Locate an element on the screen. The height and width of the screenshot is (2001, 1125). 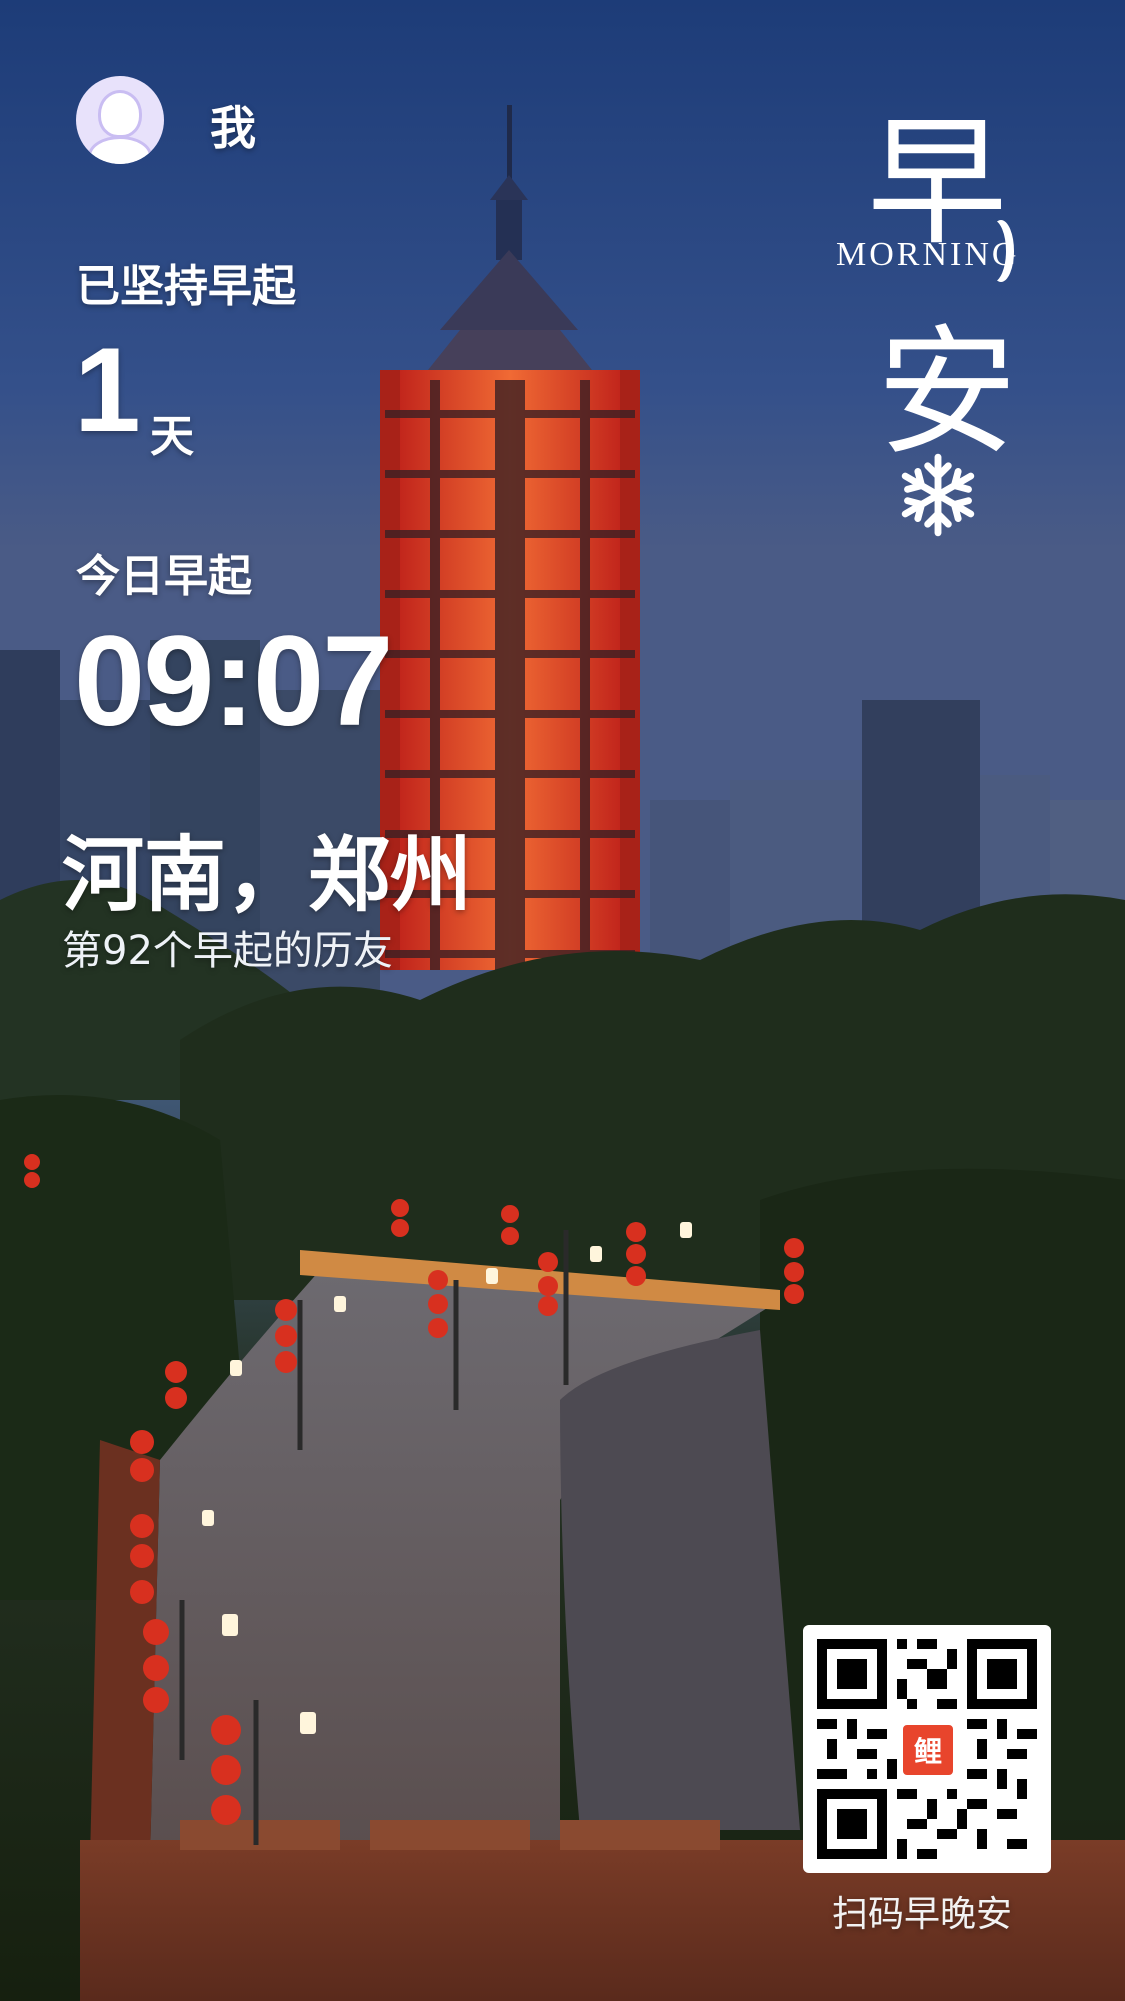
qr-code-card: 鲤 is located at coordinates (927, 1749).